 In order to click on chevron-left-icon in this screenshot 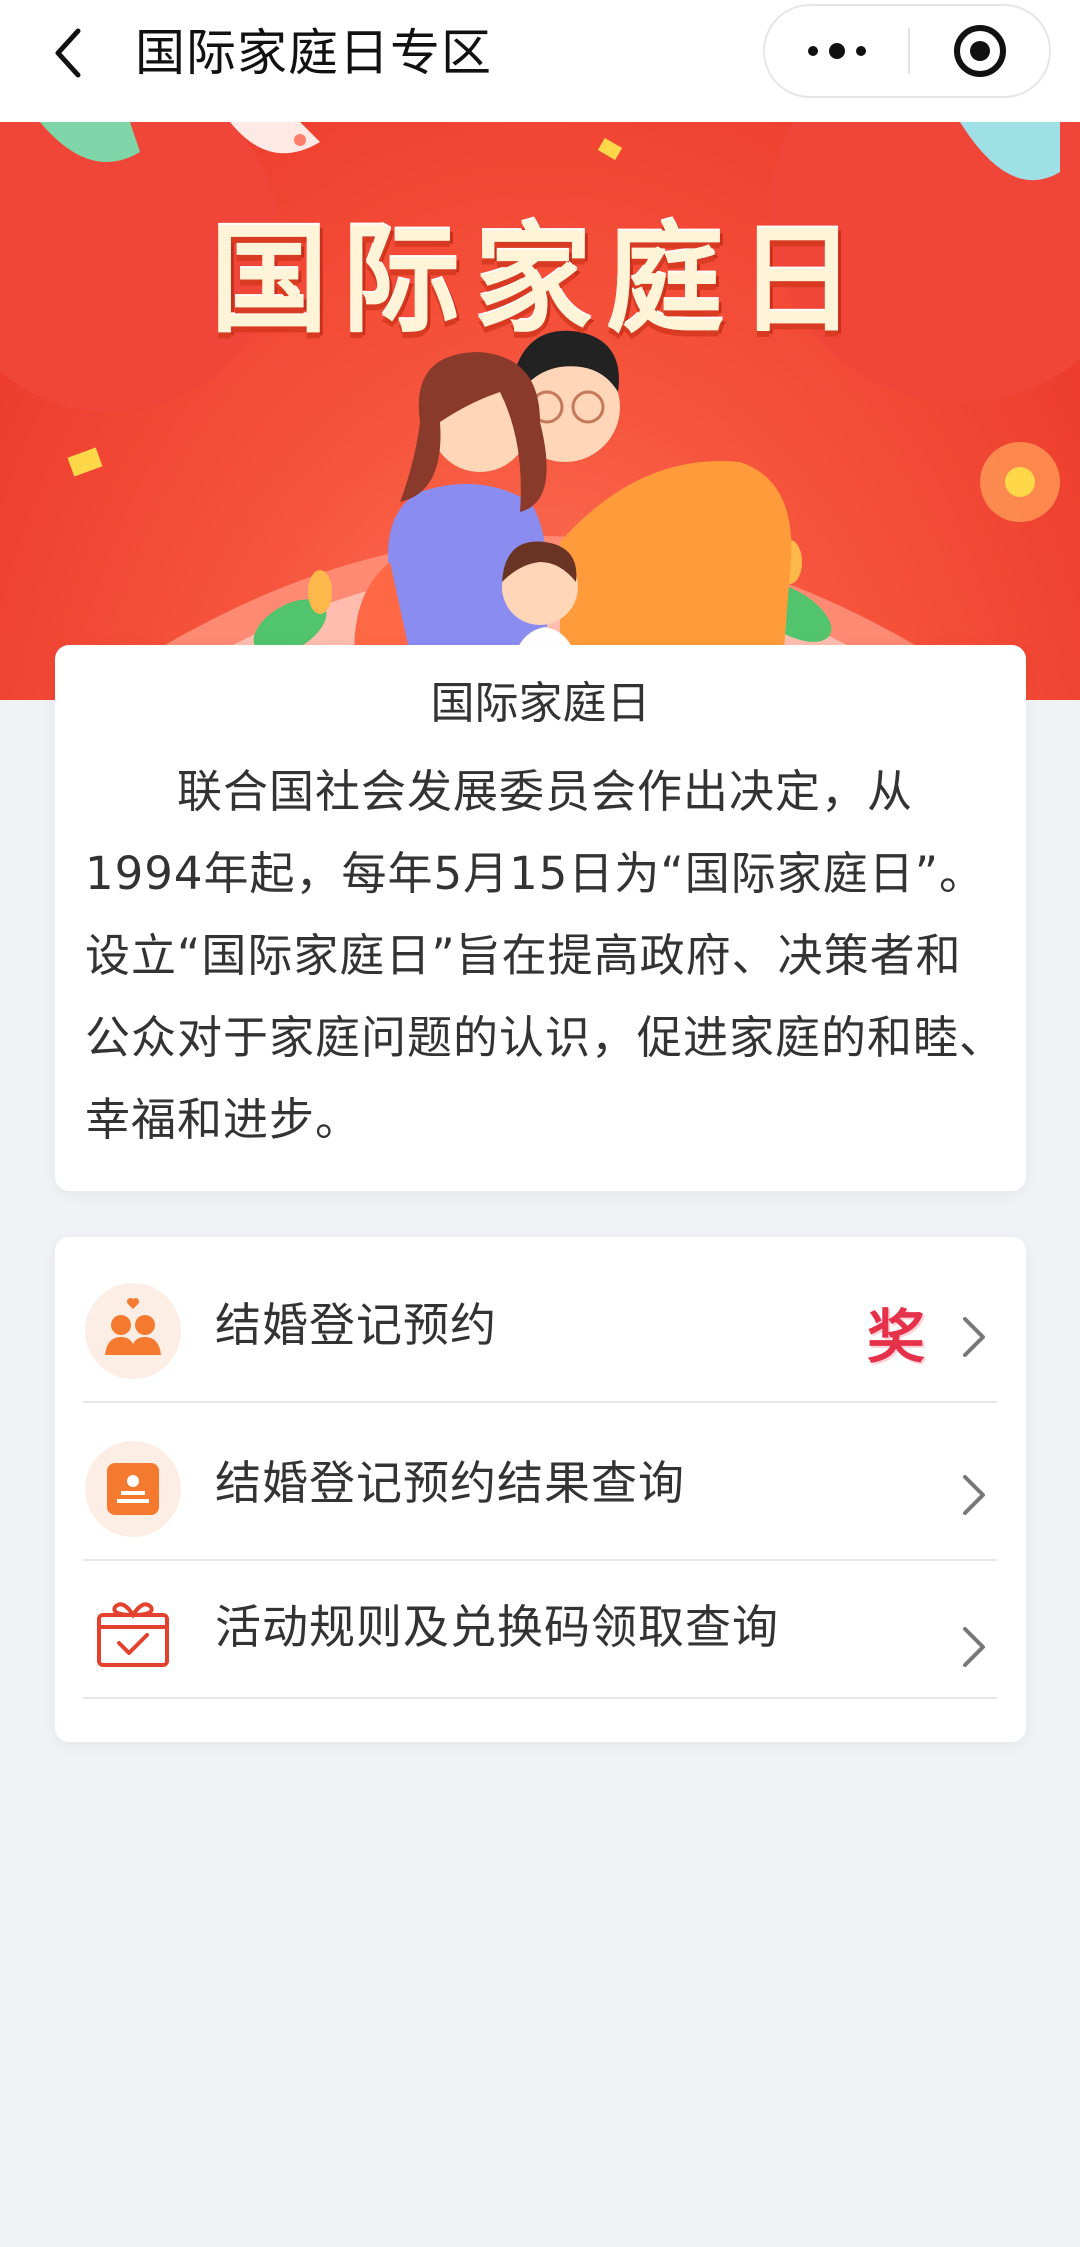, I will do `click(68, 53)`.